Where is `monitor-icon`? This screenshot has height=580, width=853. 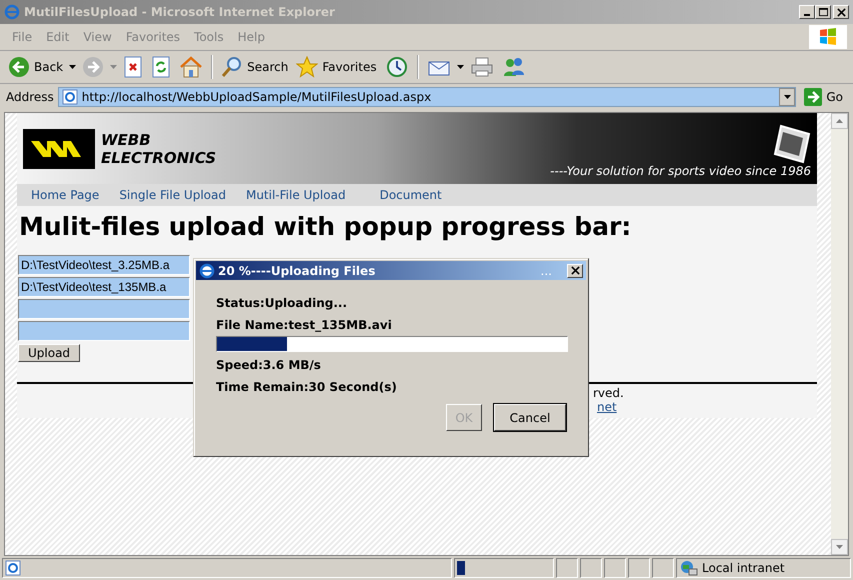 monitor-icon is located at coordinates (791, 144).